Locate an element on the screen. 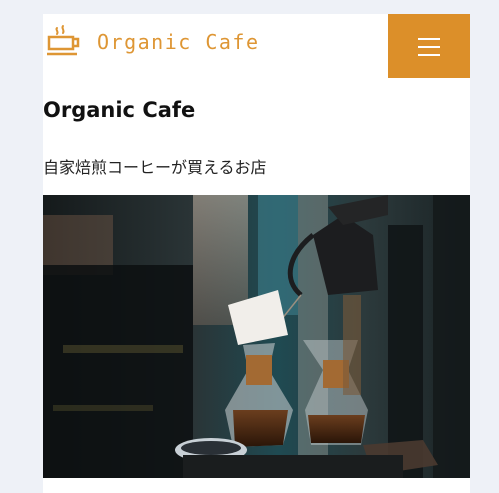 This screenshot has height=493, width=499. logo-text: Organic Cafe is located at coordinates (178, 42).